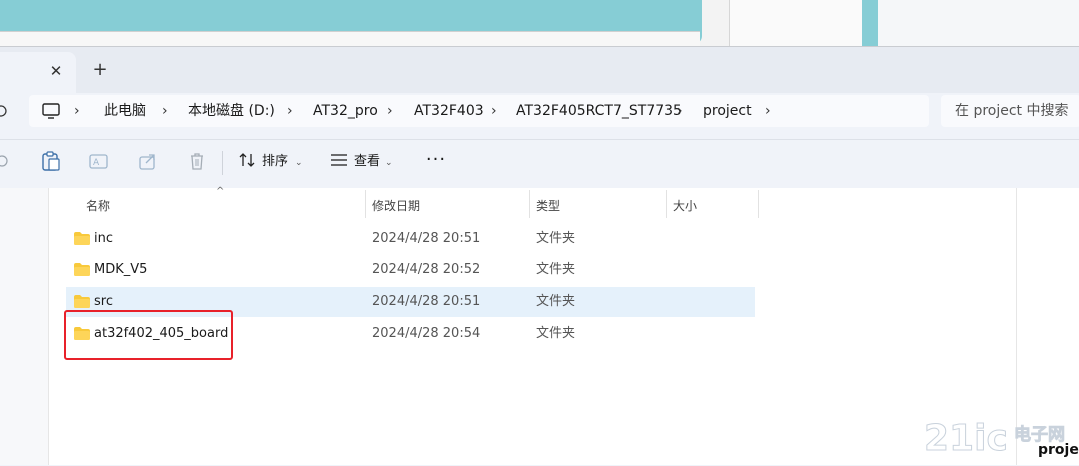 The image size is (1079, 466). I want to click on file-name: MDK_V5, so click(121, 269).